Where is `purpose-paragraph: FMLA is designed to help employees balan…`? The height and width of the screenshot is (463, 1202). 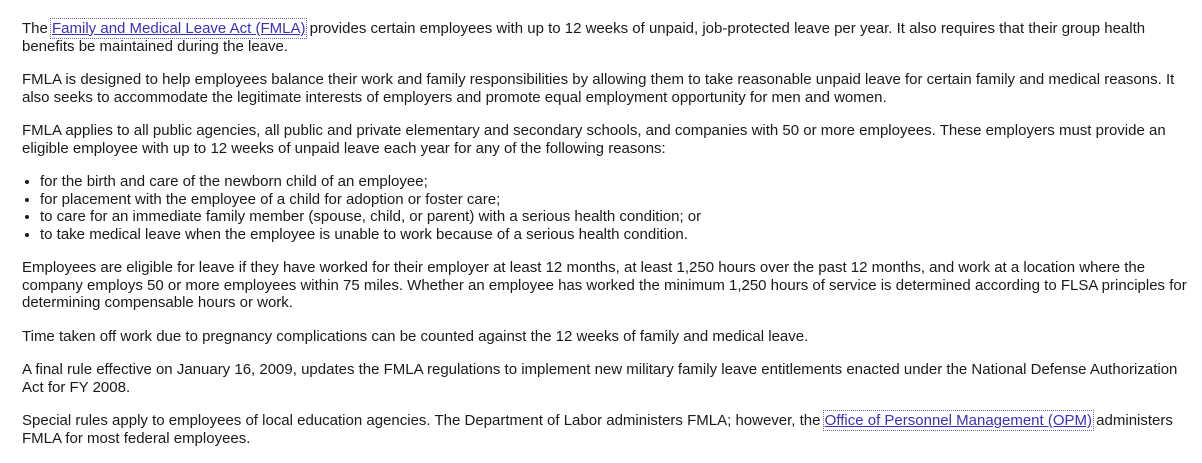 purpose-paragraph: FMLA is designed to help employees balan… is located at coordinates (598, 88).